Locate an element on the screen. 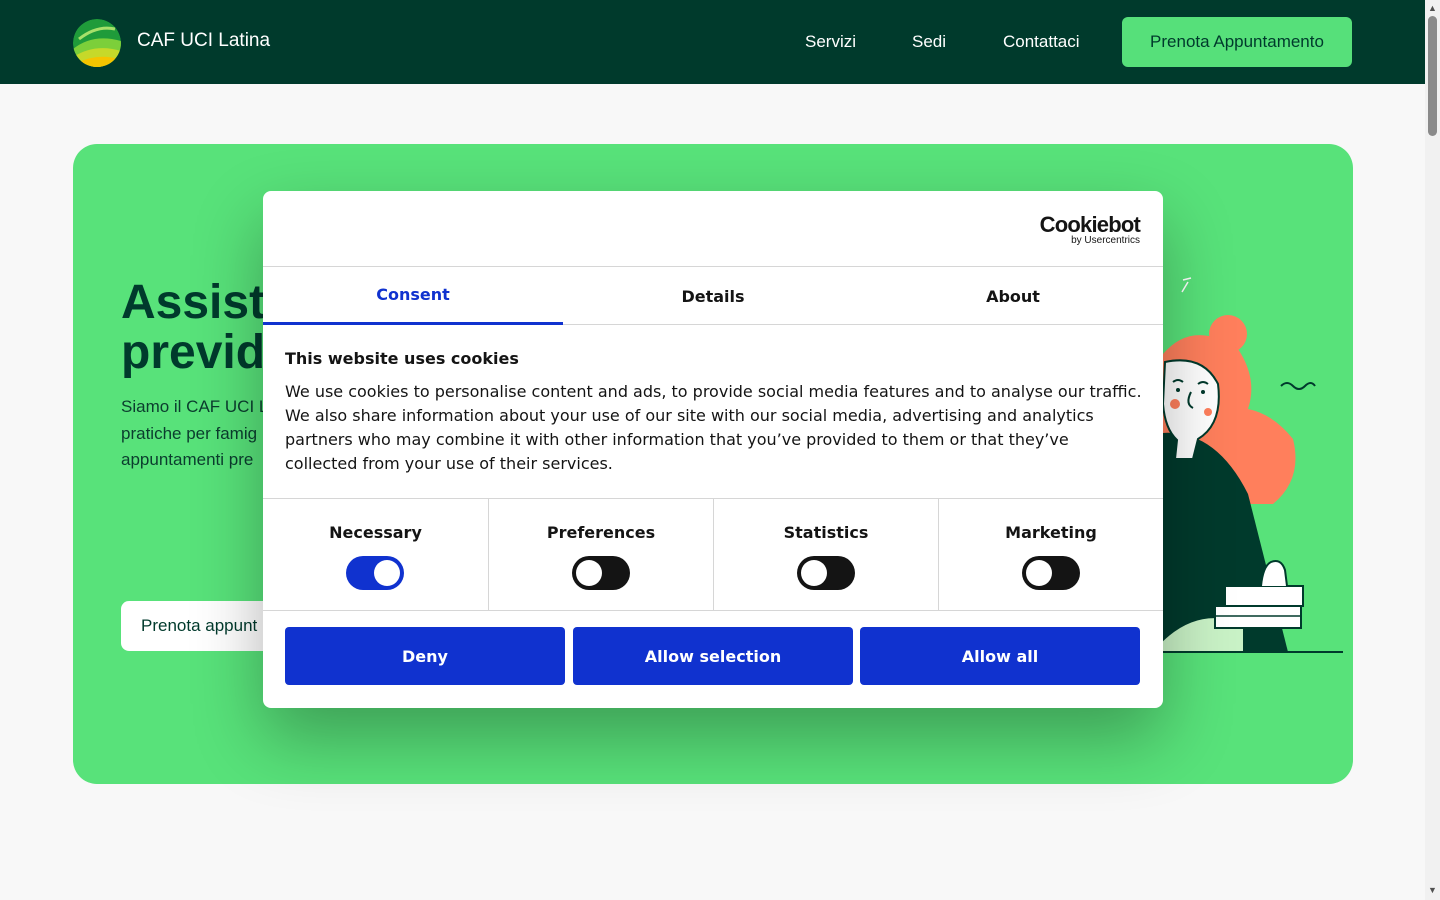  cookiebot-logo-sub: by Usercentrics is located at coordinates (1105, 240).